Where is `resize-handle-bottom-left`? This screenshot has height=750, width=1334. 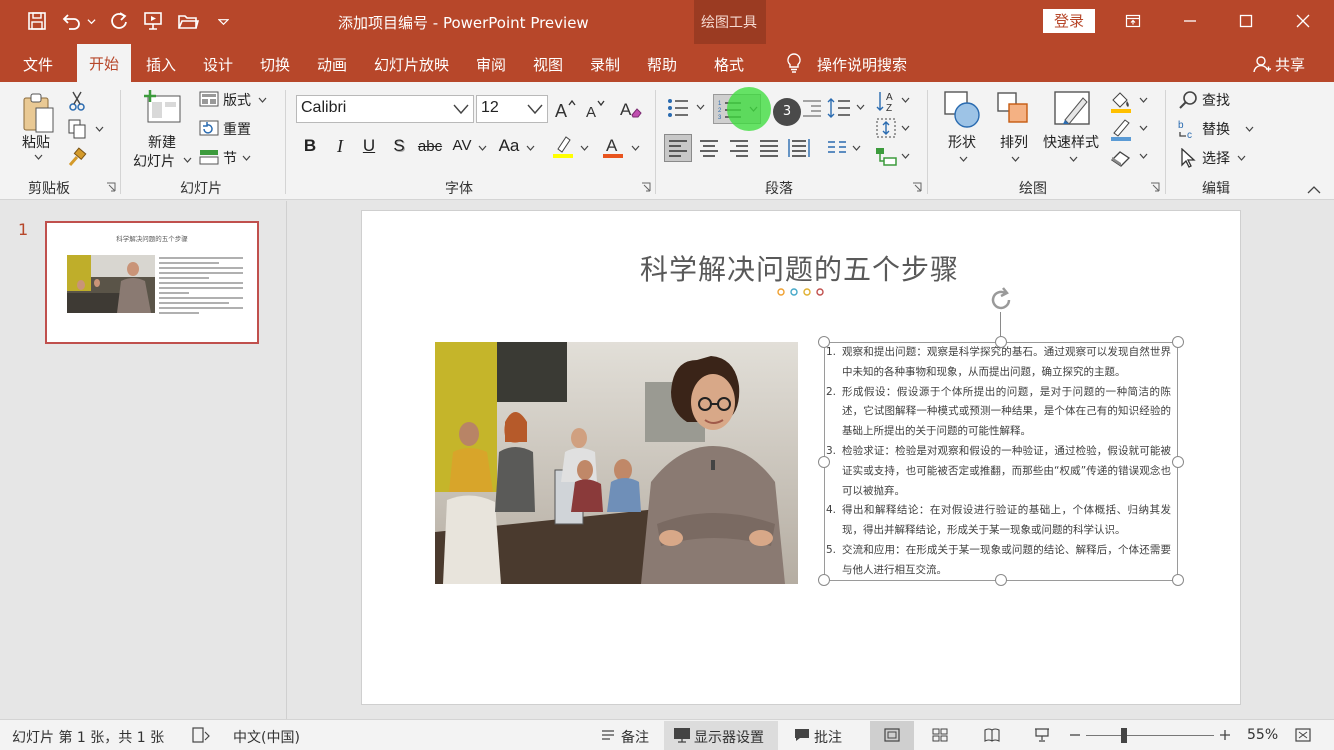
resize-handle-bottom-left is located at coordinates (824, 580).